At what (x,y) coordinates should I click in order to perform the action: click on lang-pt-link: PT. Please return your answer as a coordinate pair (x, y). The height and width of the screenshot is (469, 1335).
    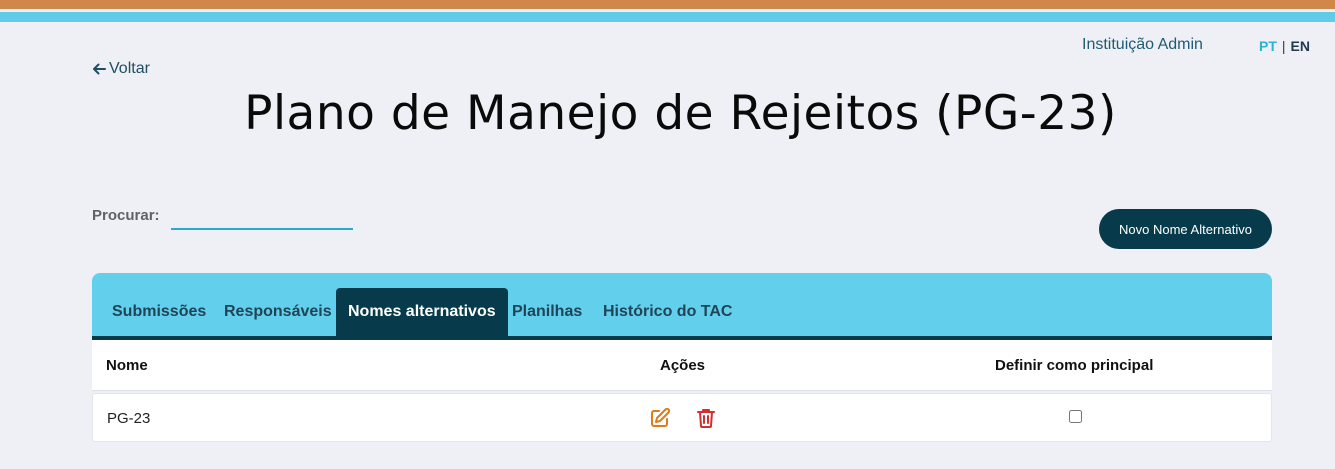
    Looking at the image, I should click on (1268, 46).